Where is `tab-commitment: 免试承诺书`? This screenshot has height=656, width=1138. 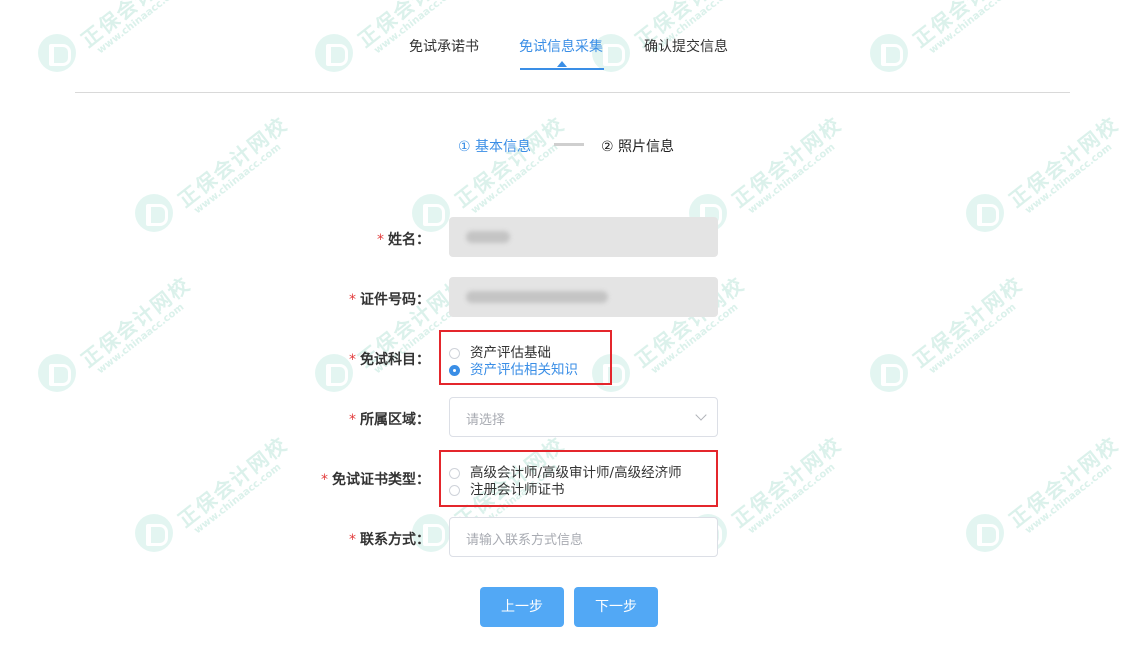
tab-commitment: 免试承诺书 is located at coordinates (444, 46).